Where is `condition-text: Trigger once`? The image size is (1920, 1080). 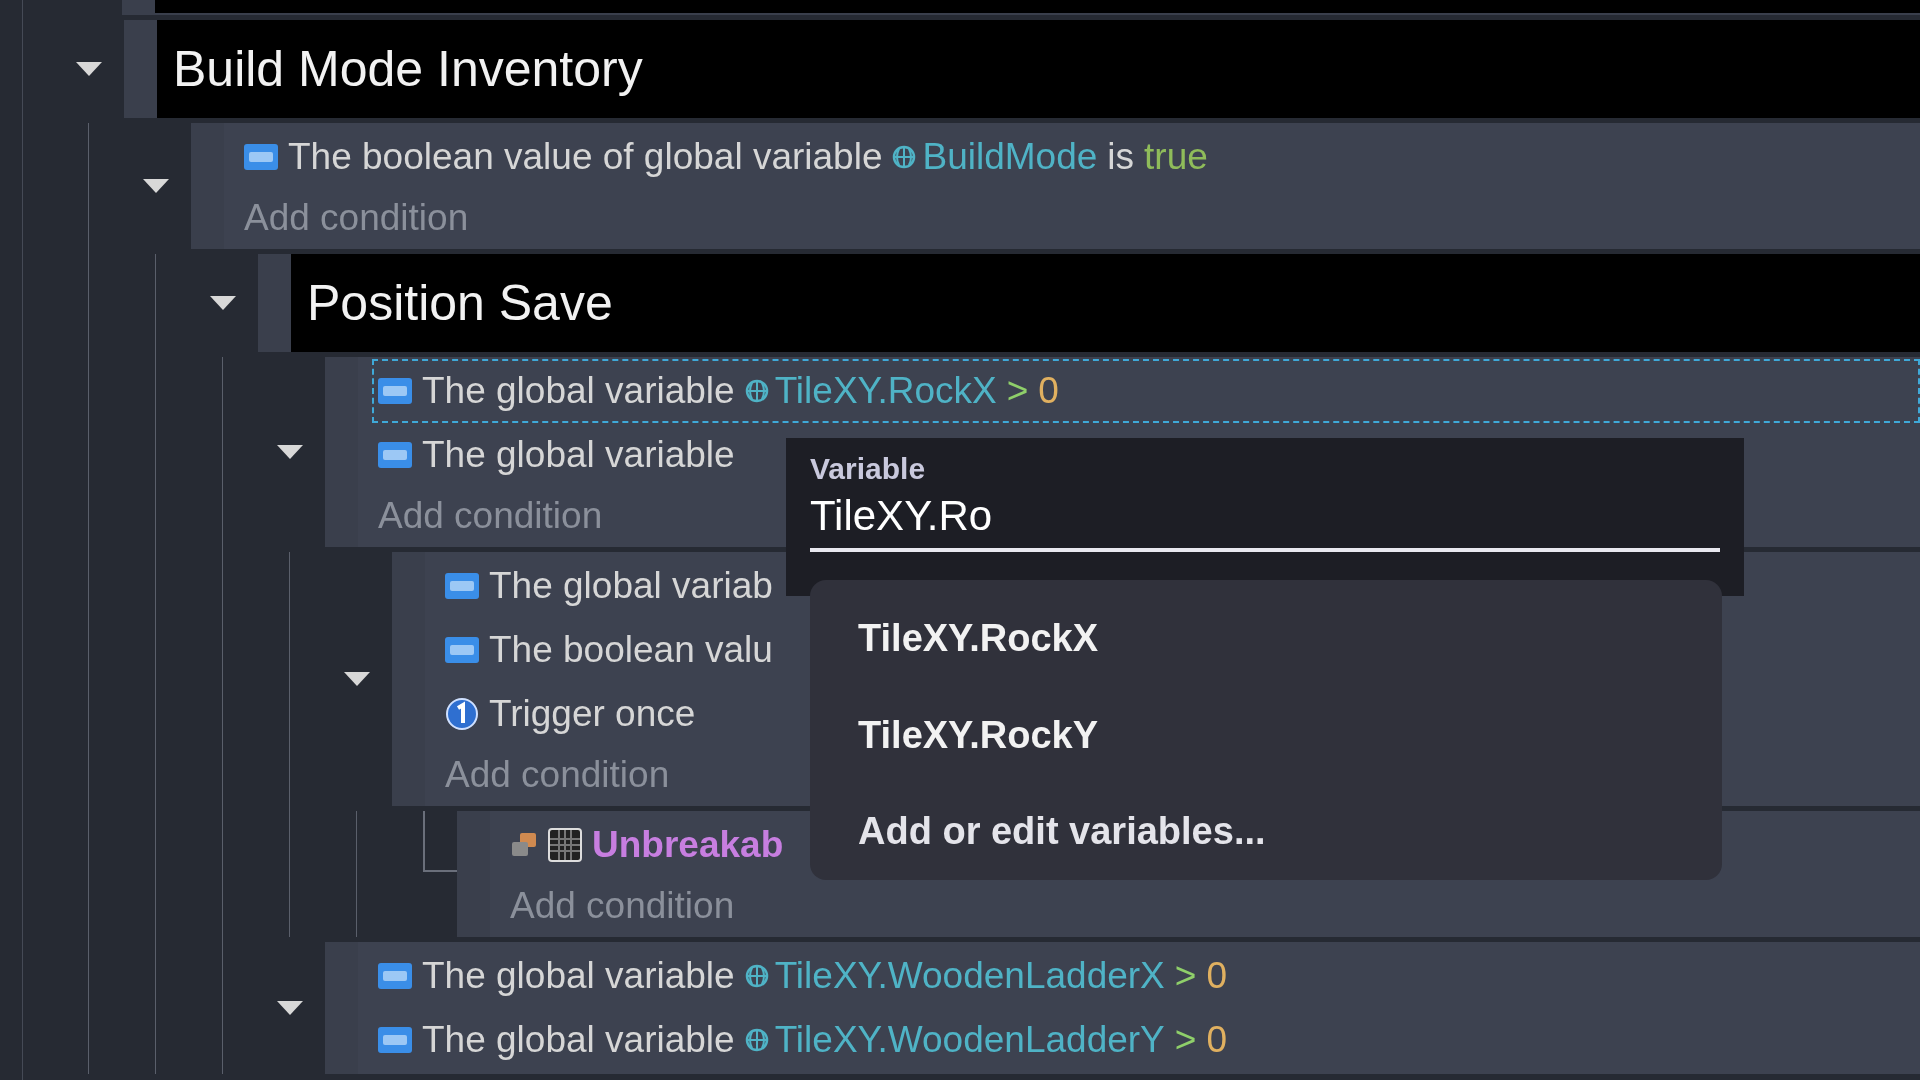 condition-text: Trigger once is located at coordinates (592, 714).